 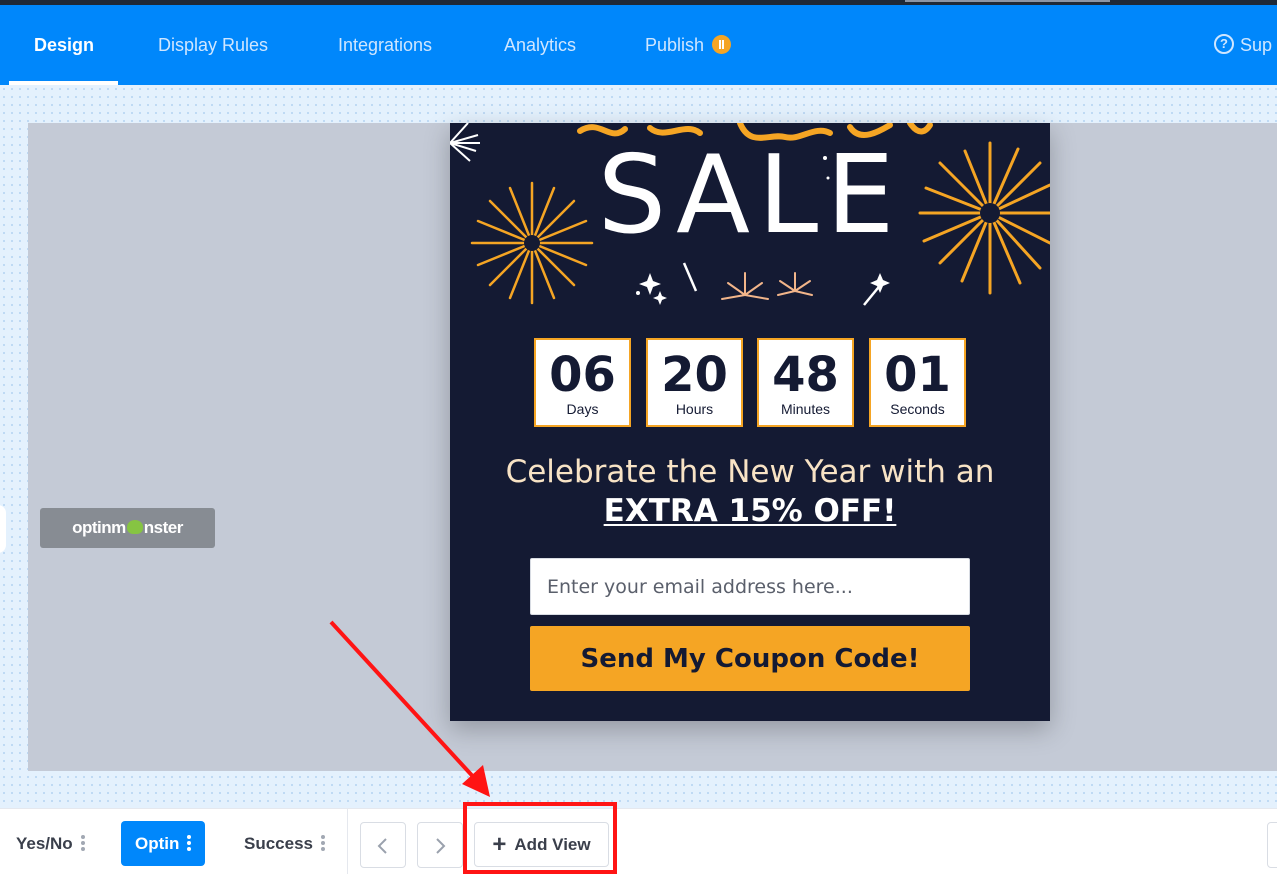 I want to click on countdown-timer: 06 Days 20 Hours 48 Minutes 01 Seconds, so click(x=750, y=382).